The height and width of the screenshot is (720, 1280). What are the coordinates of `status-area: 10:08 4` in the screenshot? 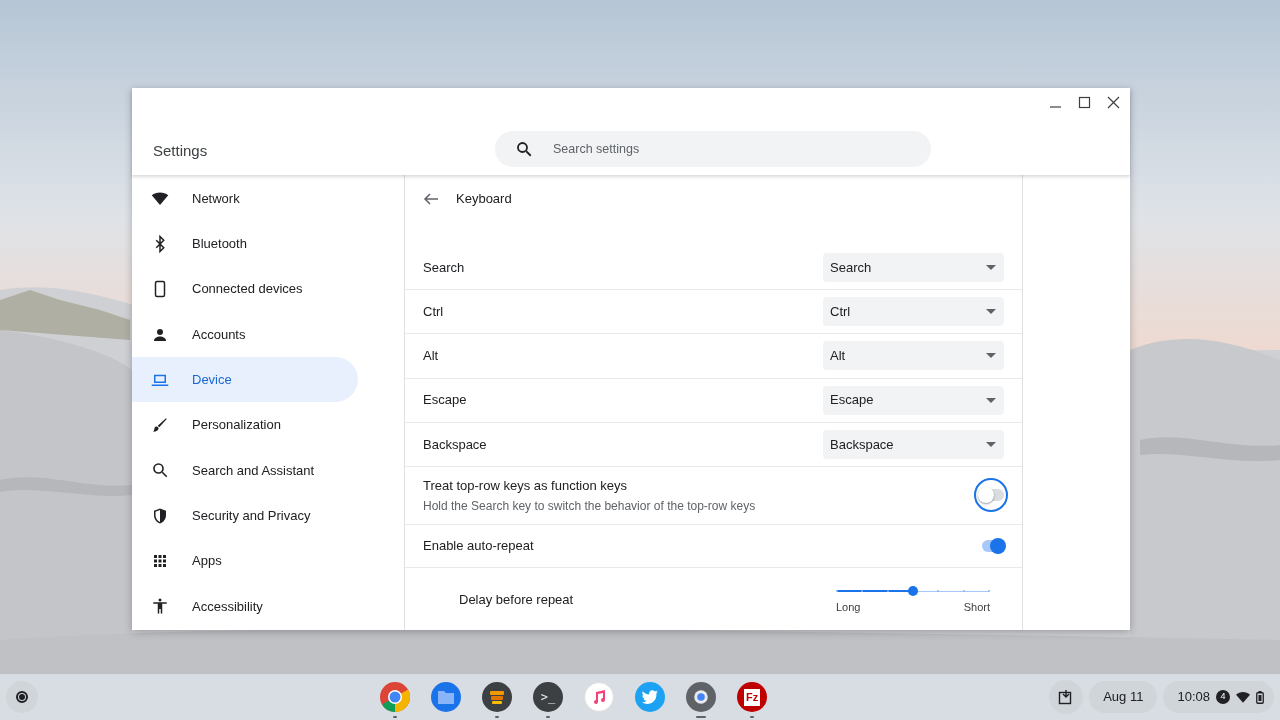 It's located at (1218, 697).